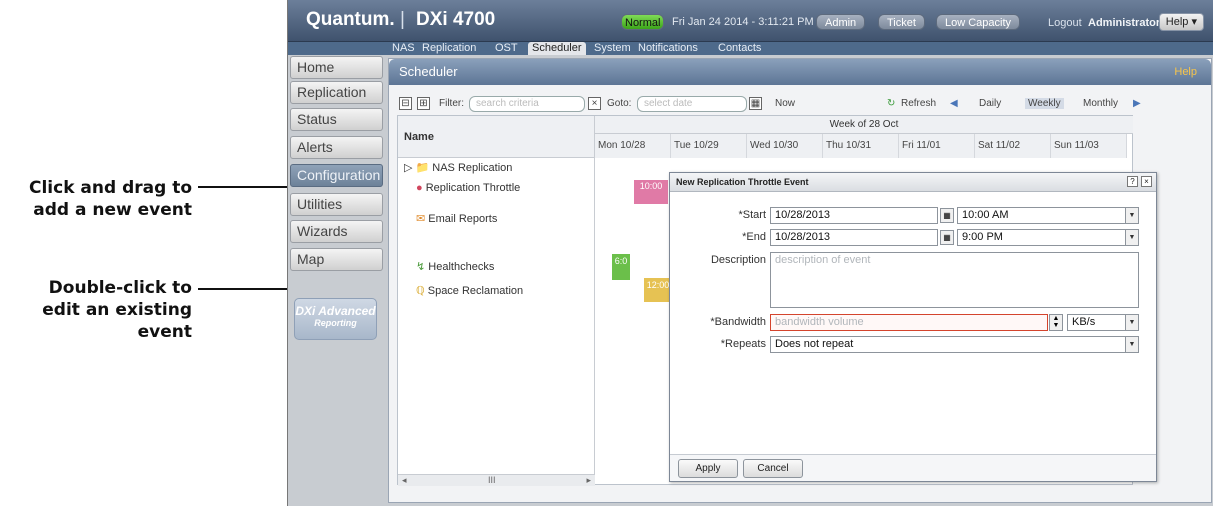 The image size is (1213, 506). What do you see at coordinates (918, 103) in the screenshot?
I see `refresh-button: Refresh` at bounding box center [918, 103].